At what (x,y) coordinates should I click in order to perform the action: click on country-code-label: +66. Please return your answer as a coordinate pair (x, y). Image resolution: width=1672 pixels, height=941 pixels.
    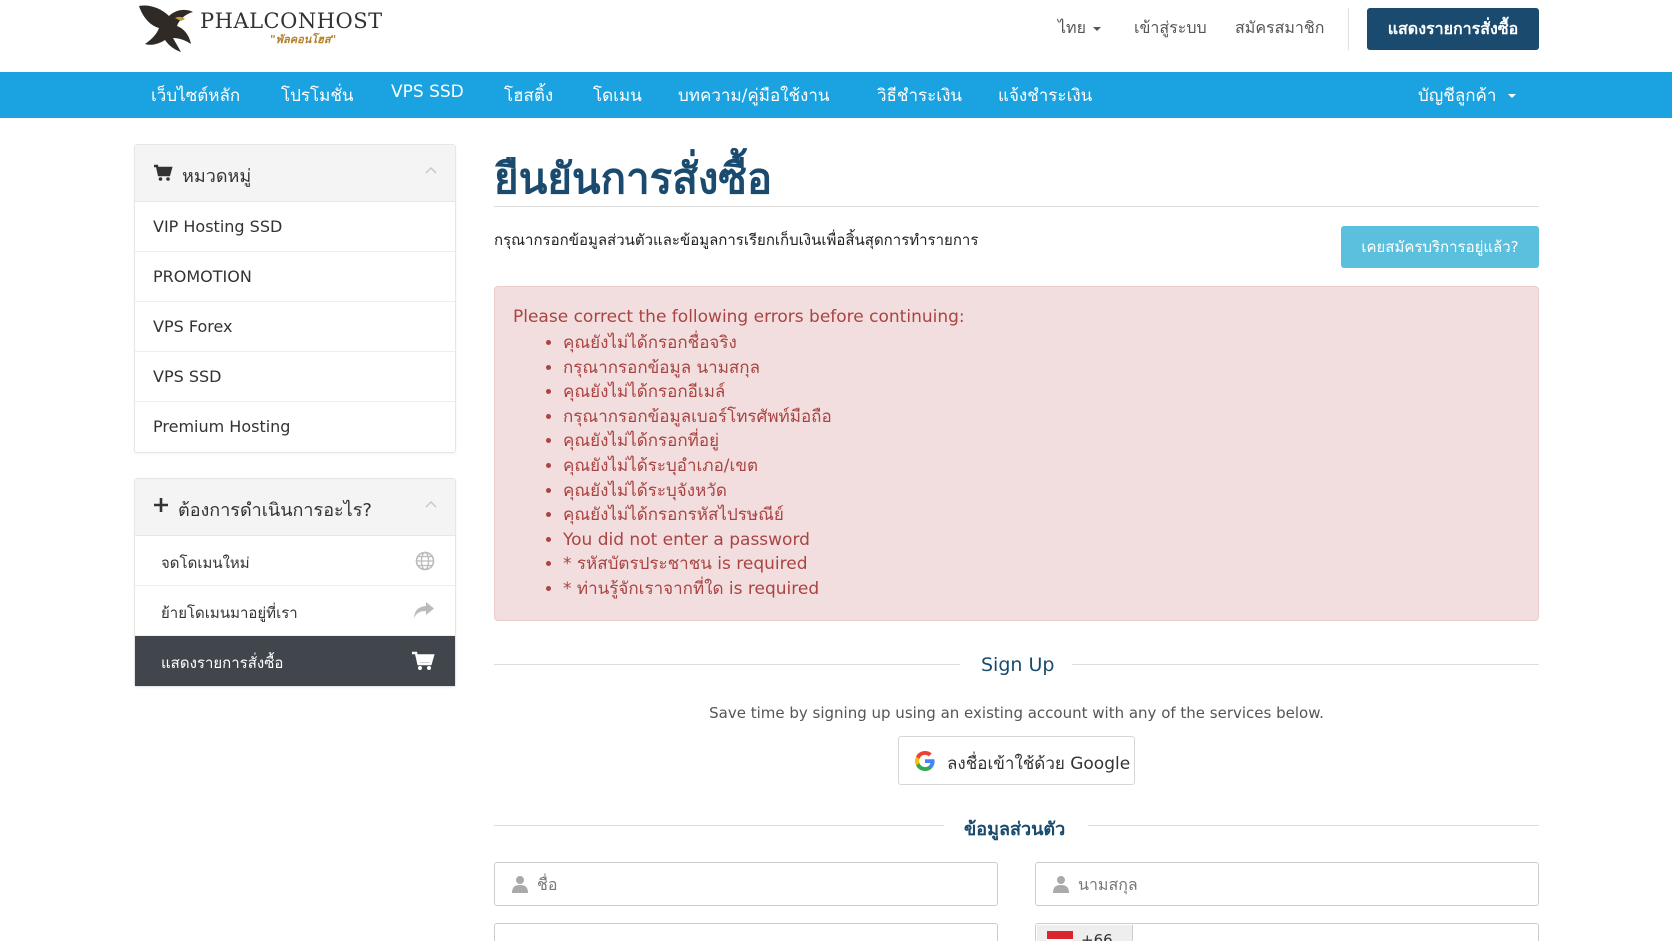
    Looking at the image, I should click on (1097, 936).